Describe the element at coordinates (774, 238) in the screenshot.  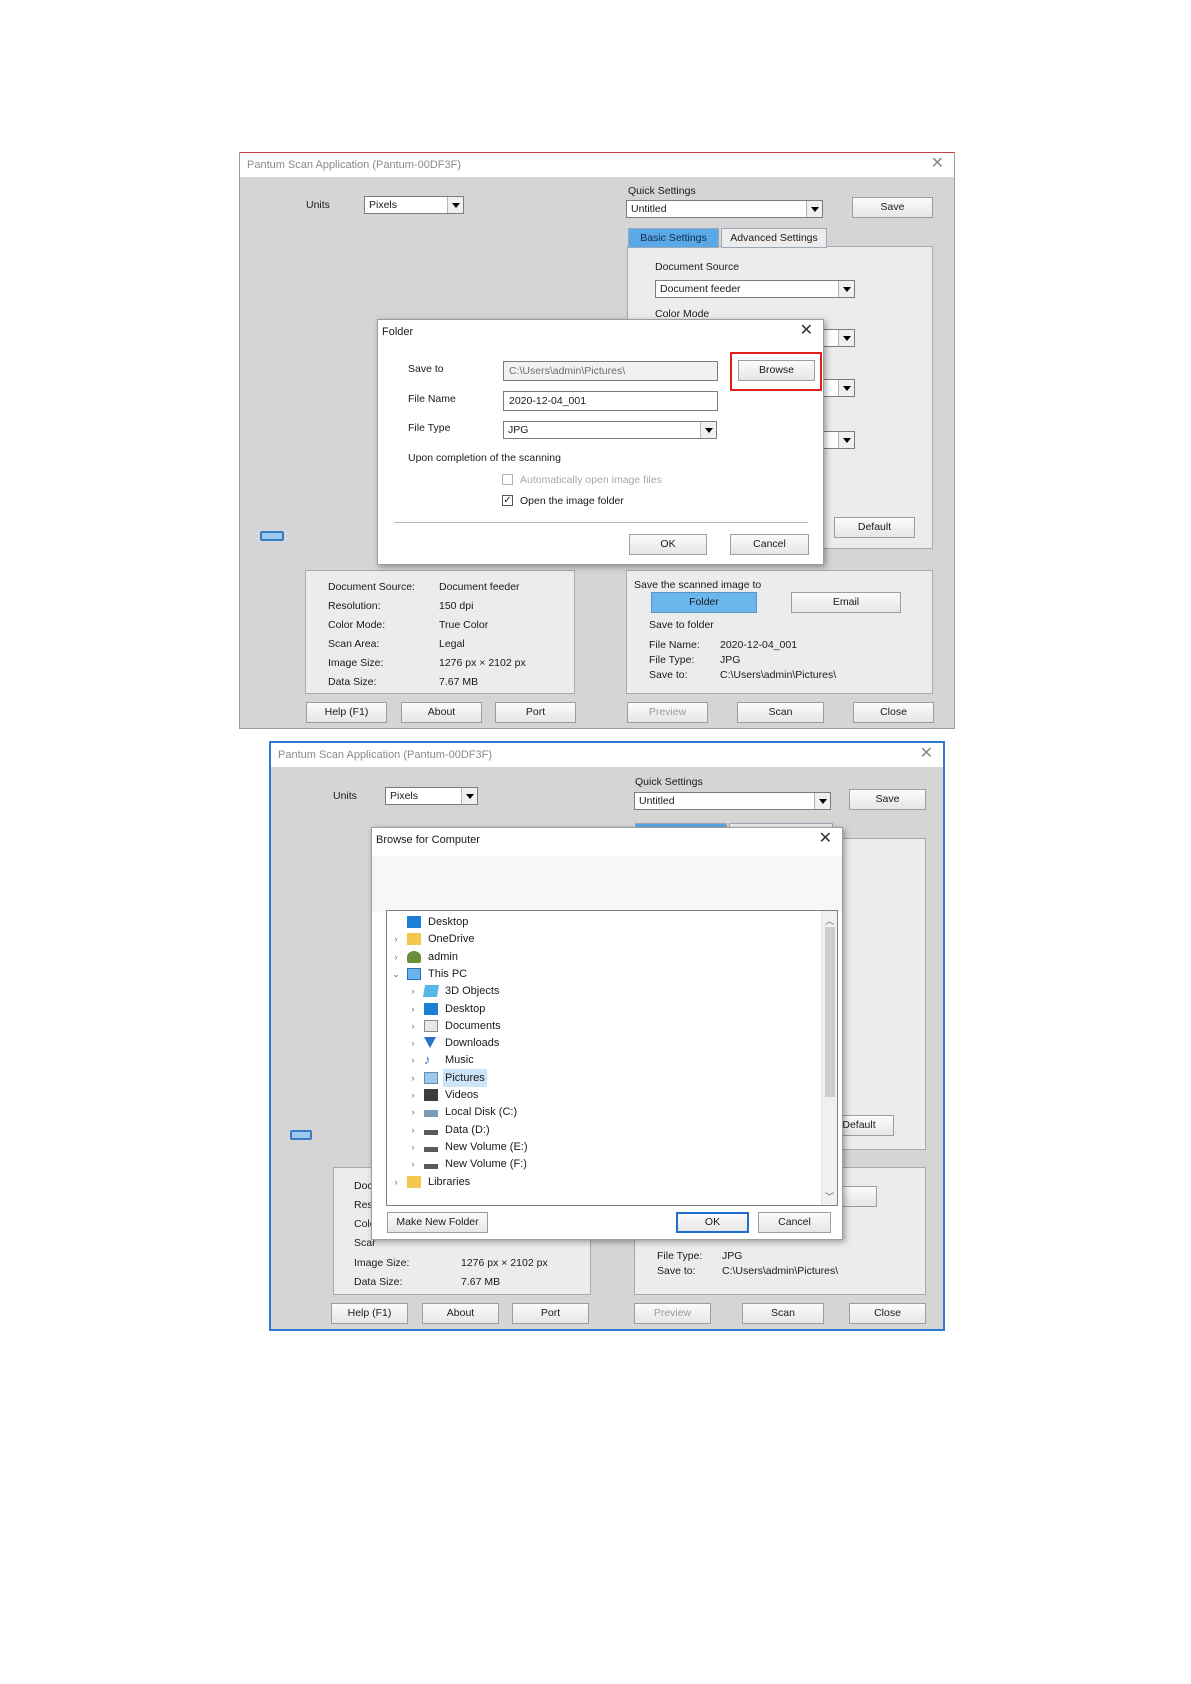
I see `tab-advanced-settings: Advanced Settings` at that location.